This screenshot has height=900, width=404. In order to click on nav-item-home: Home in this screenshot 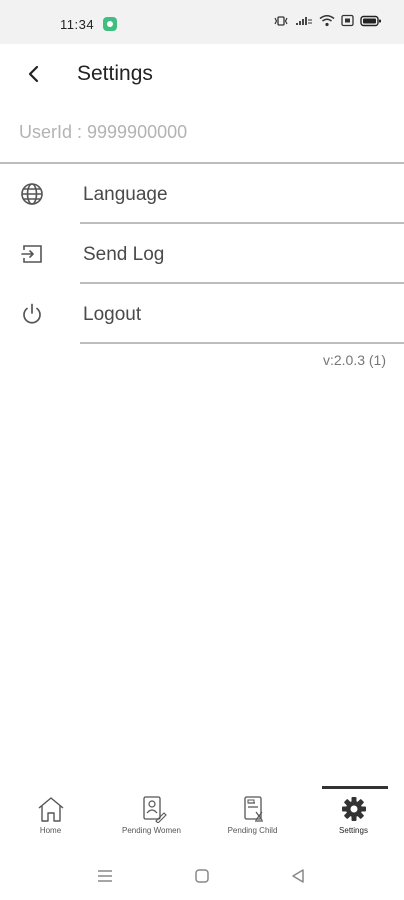, I will do `click(50, 819)`.